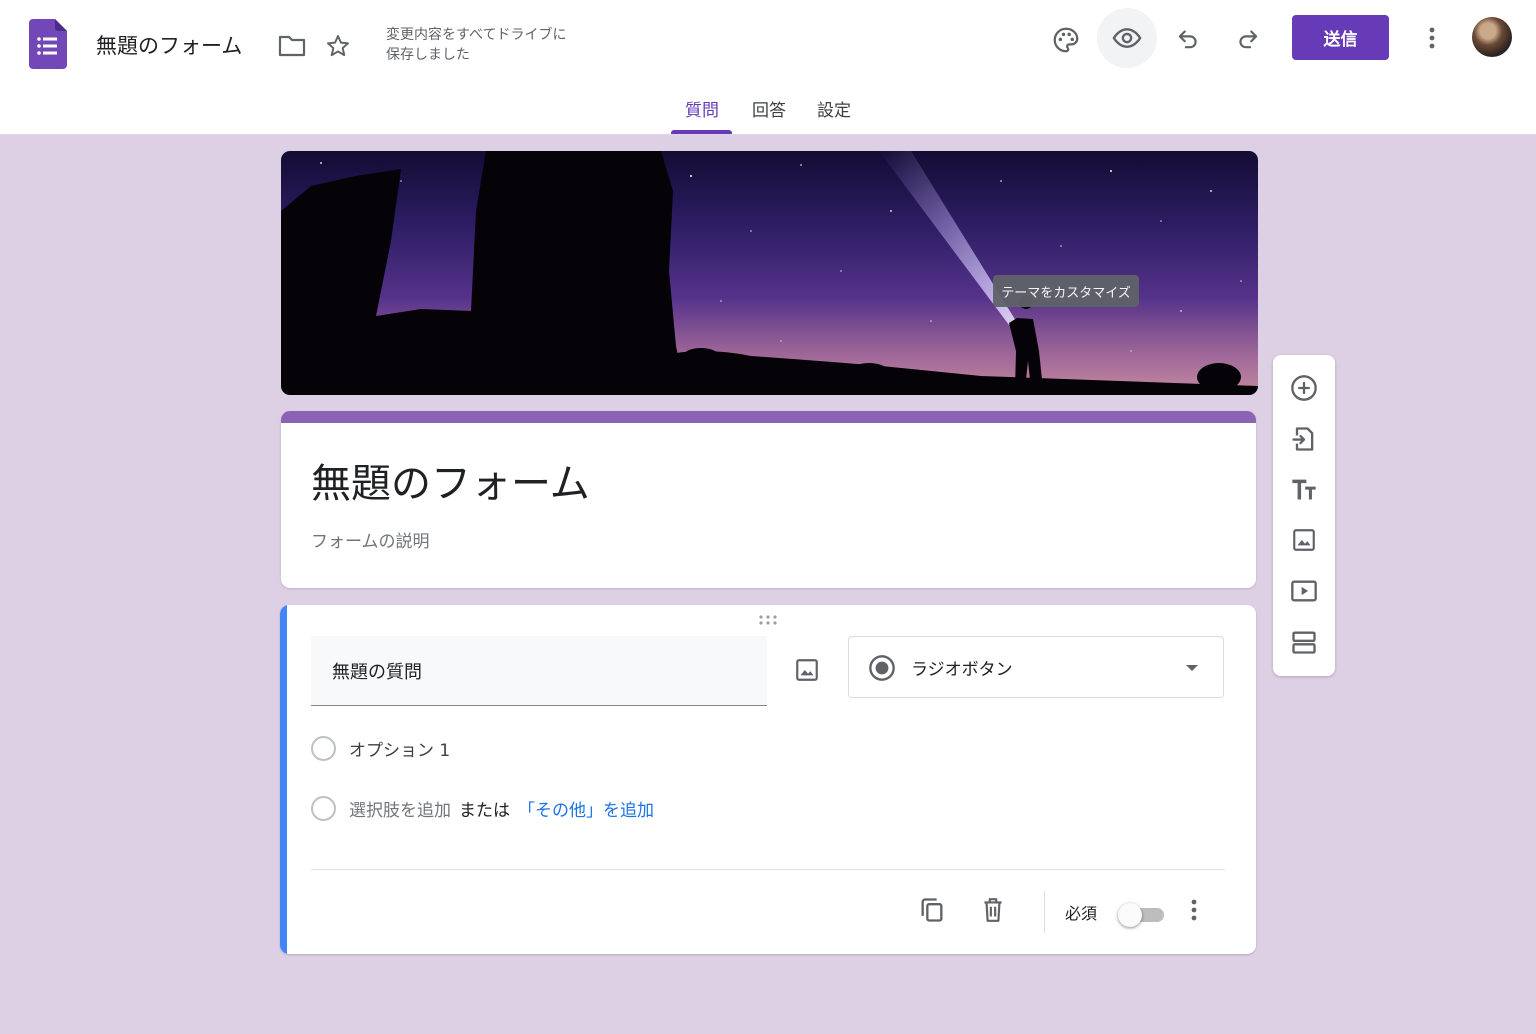 This screenshot has width=1536, height=1034. I want to click on save-status: 変更内容をすべてドライブに 保存しました, so click(501, 45).